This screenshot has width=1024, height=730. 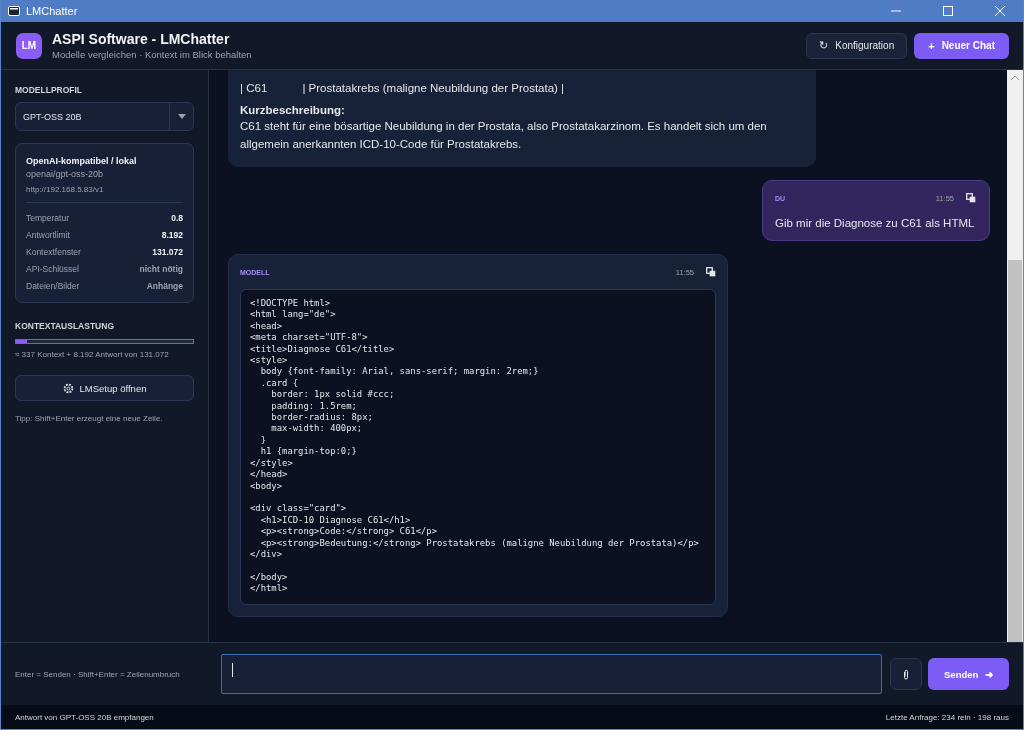 What do you see at coordinates (1015, 451) in the screenshot?
I see `scrollbar-thumb` at bounding box center [1015, 451].